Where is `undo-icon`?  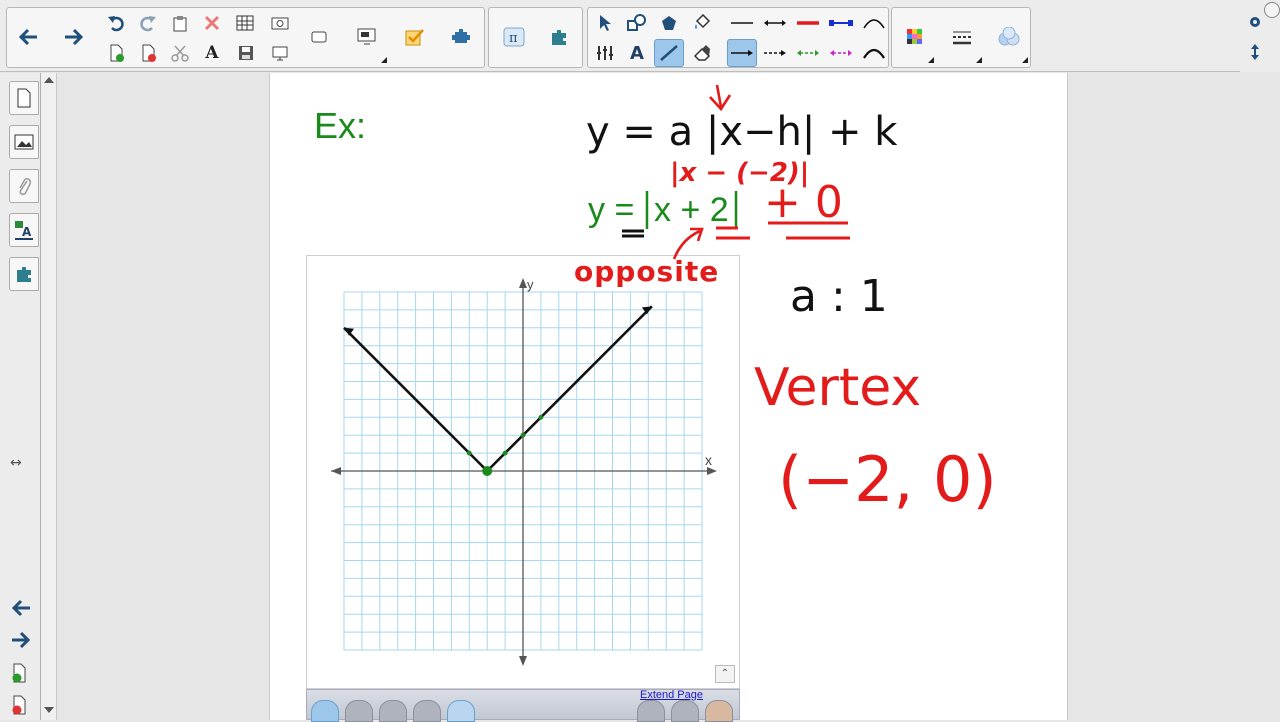 undo-icon is located at coordinates (116, 23).